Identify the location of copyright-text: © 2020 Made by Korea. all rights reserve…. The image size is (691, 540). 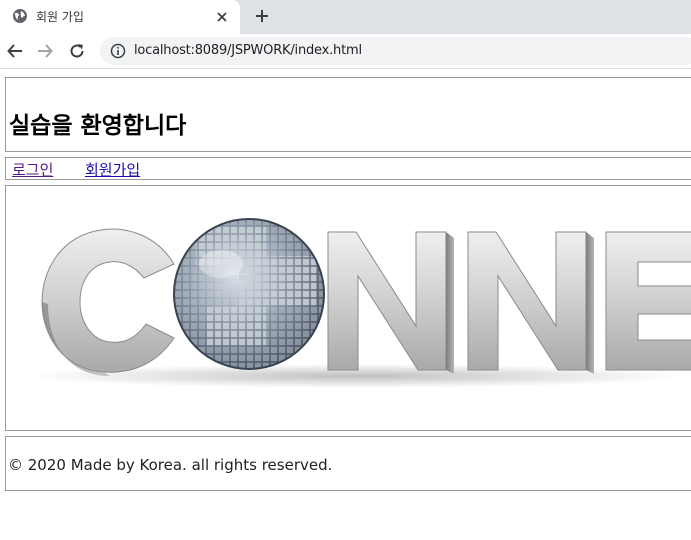
(170, 465).